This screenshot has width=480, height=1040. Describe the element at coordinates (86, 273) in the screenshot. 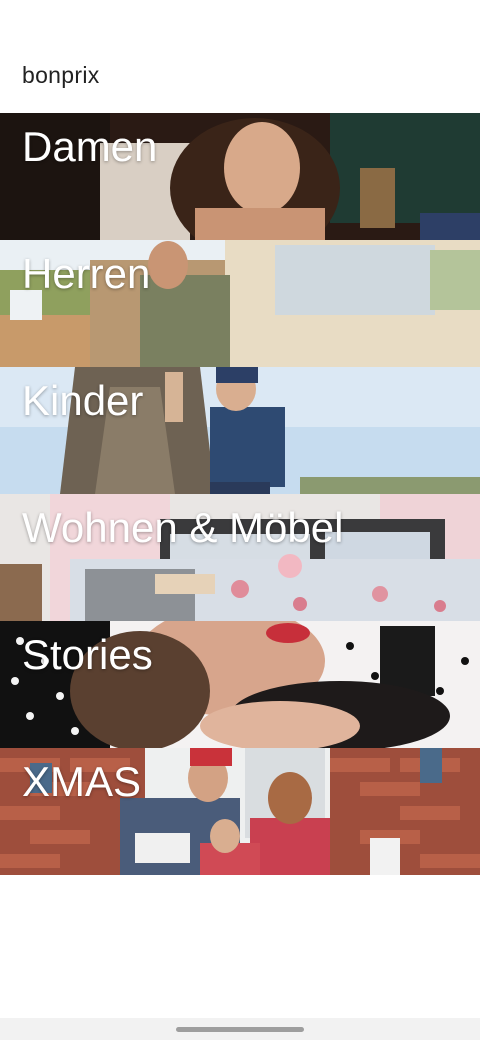

I see `category-label-herren: Herren` at that location.